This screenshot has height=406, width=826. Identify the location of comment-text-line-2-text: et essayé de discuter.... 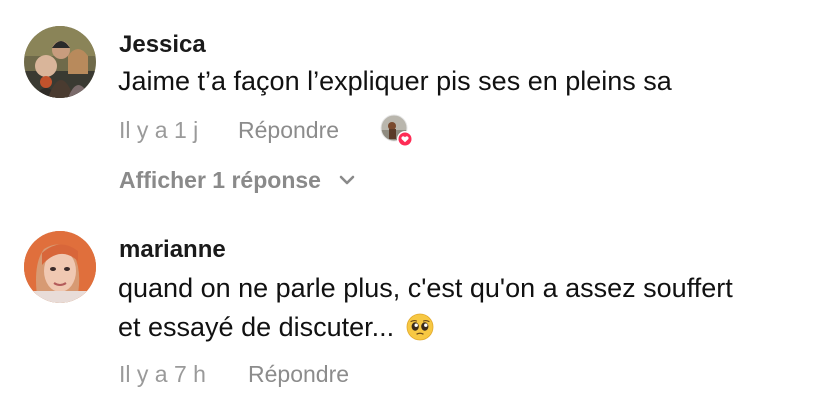
(256, 327).